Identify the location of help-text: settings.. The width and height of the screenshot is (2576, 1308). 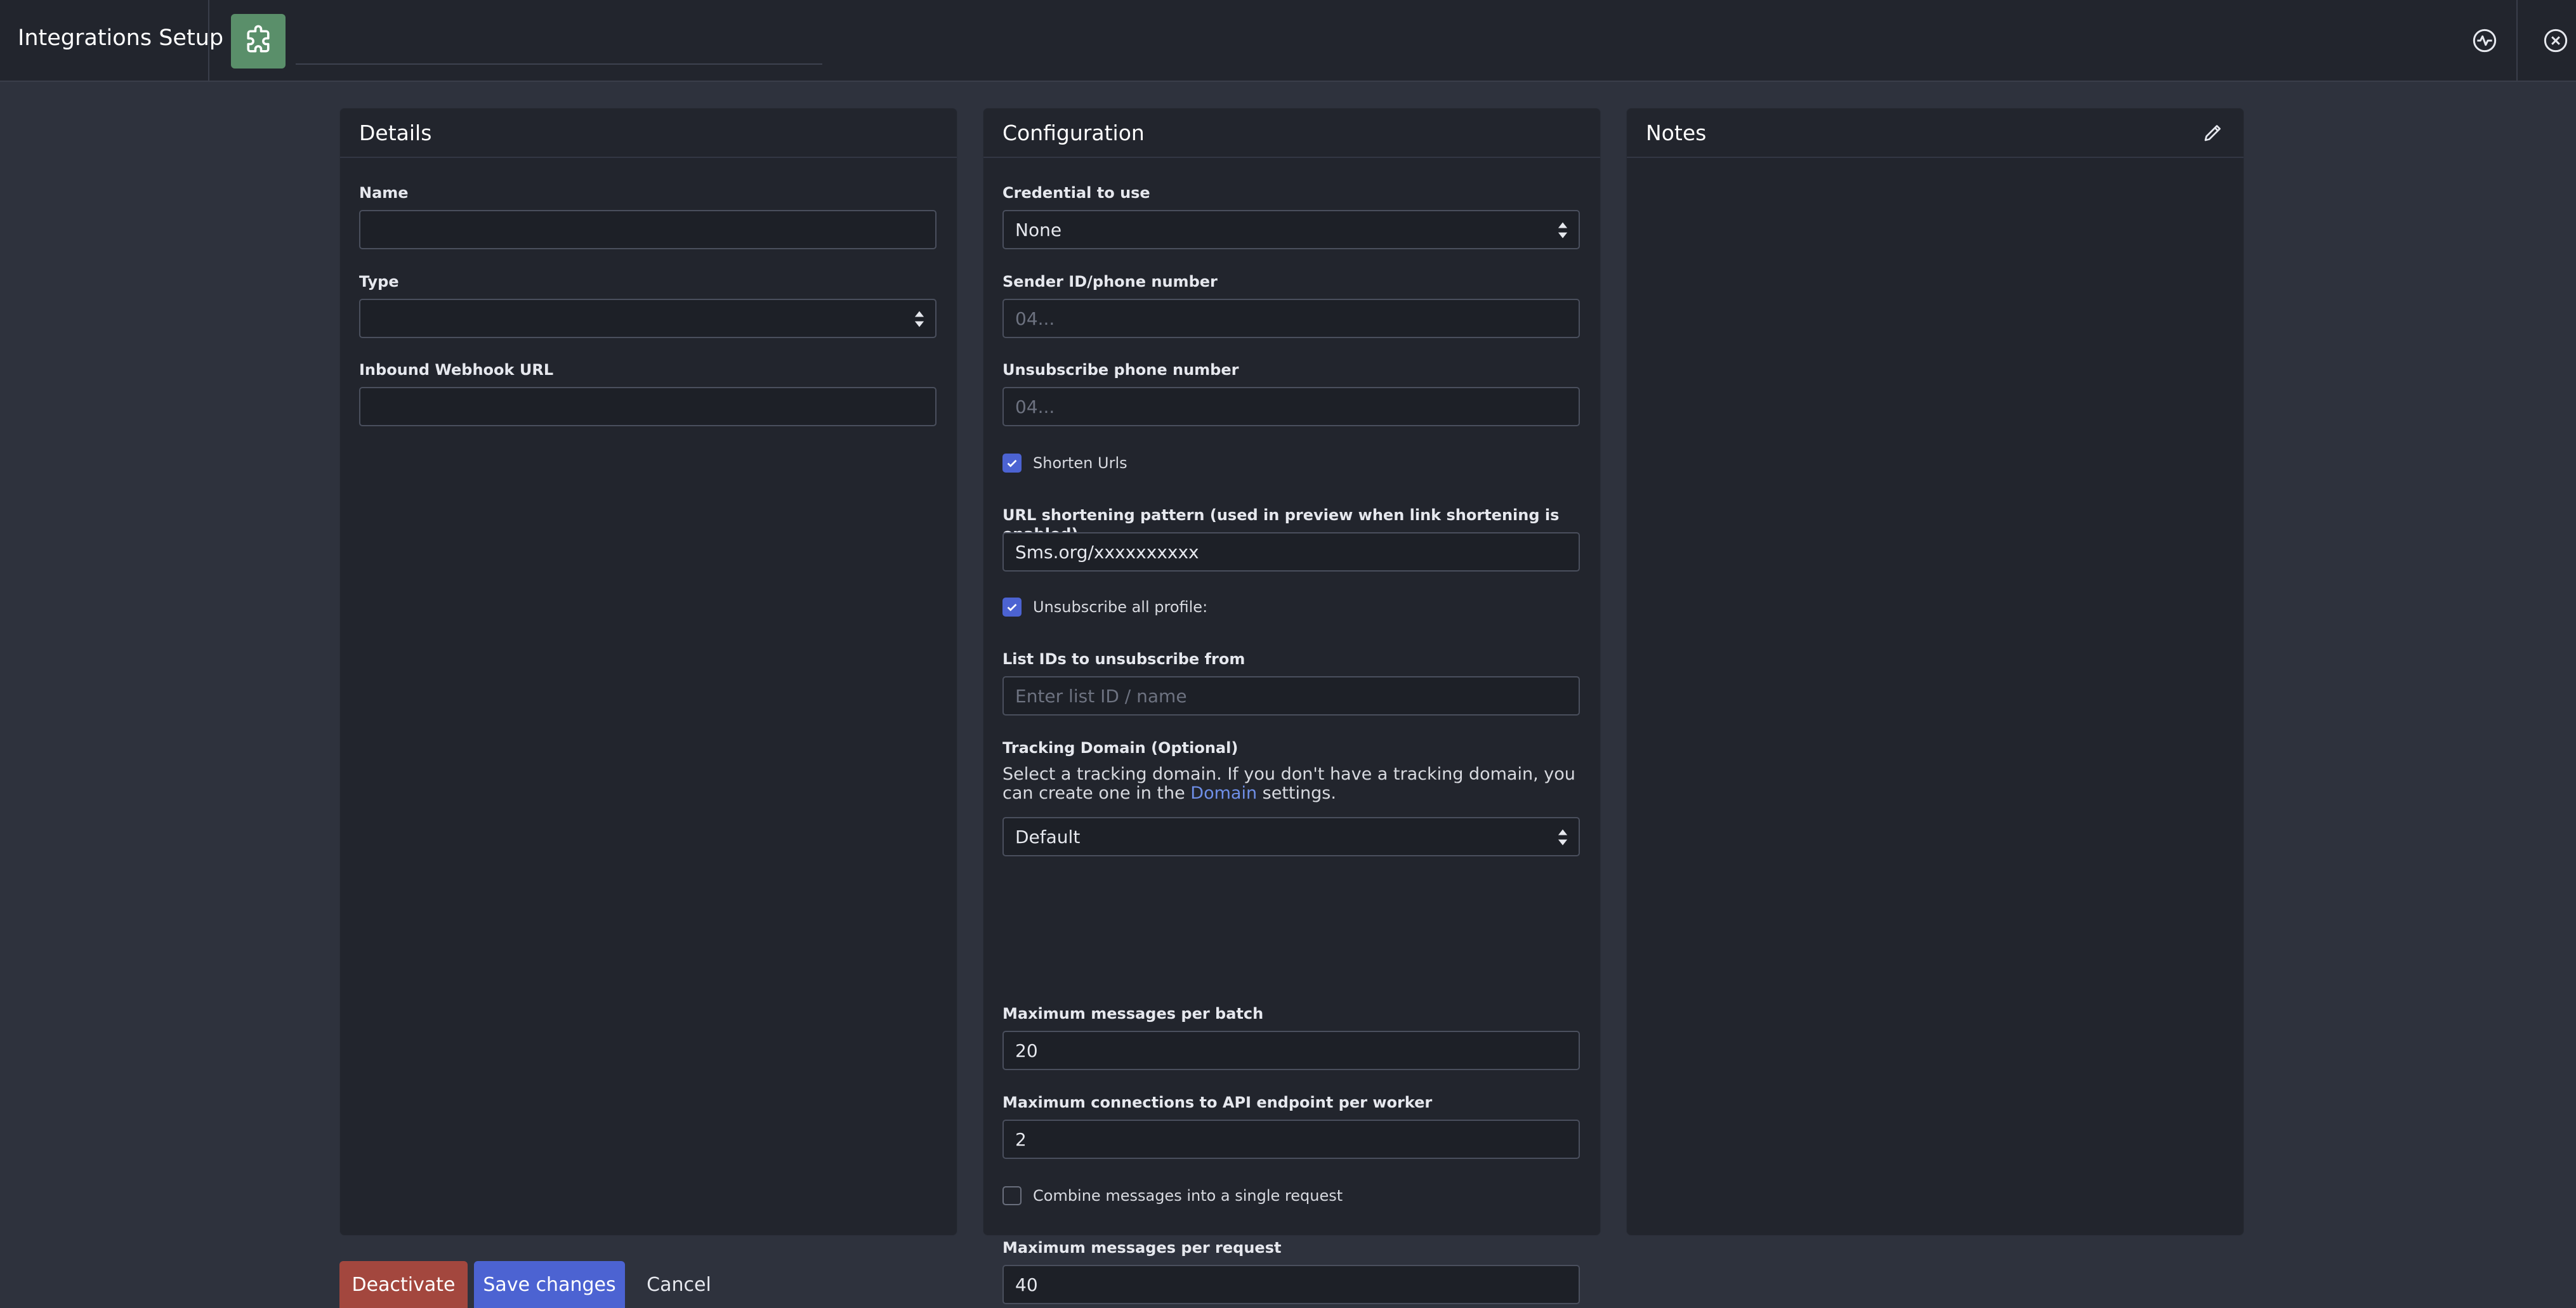
(1296, 793).